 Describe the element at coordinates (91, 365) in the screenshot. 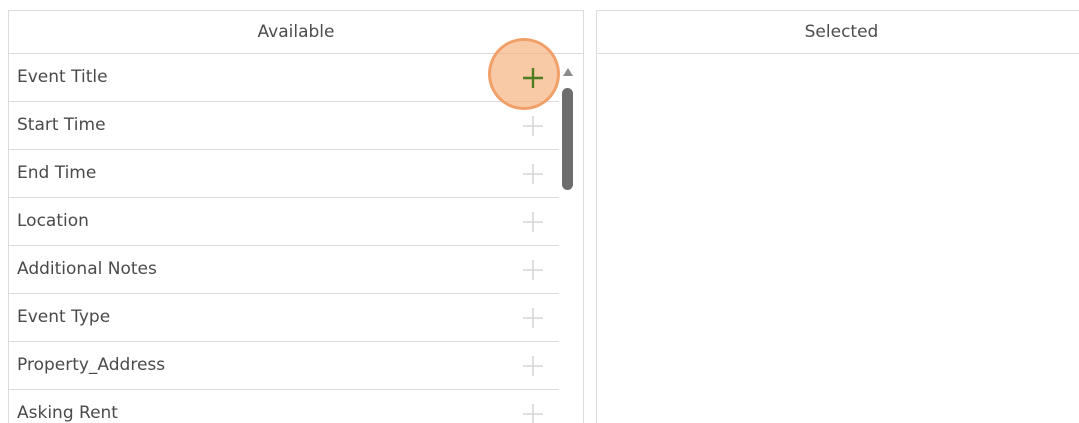

I see `list-item-label: Property_Address` at that location.